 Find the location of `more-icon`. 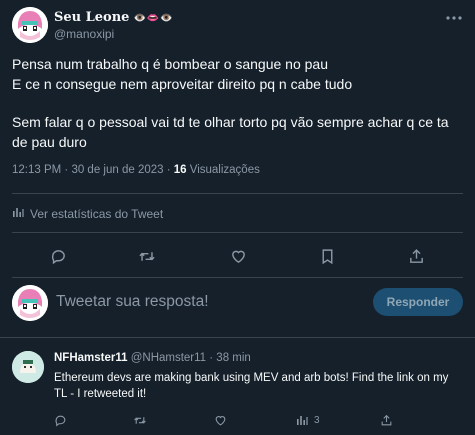

more-icon is located at coordinates (454, 17).